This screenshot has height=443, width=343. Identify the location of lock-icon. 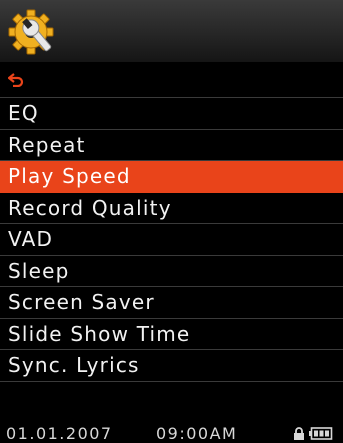
(299, 433).